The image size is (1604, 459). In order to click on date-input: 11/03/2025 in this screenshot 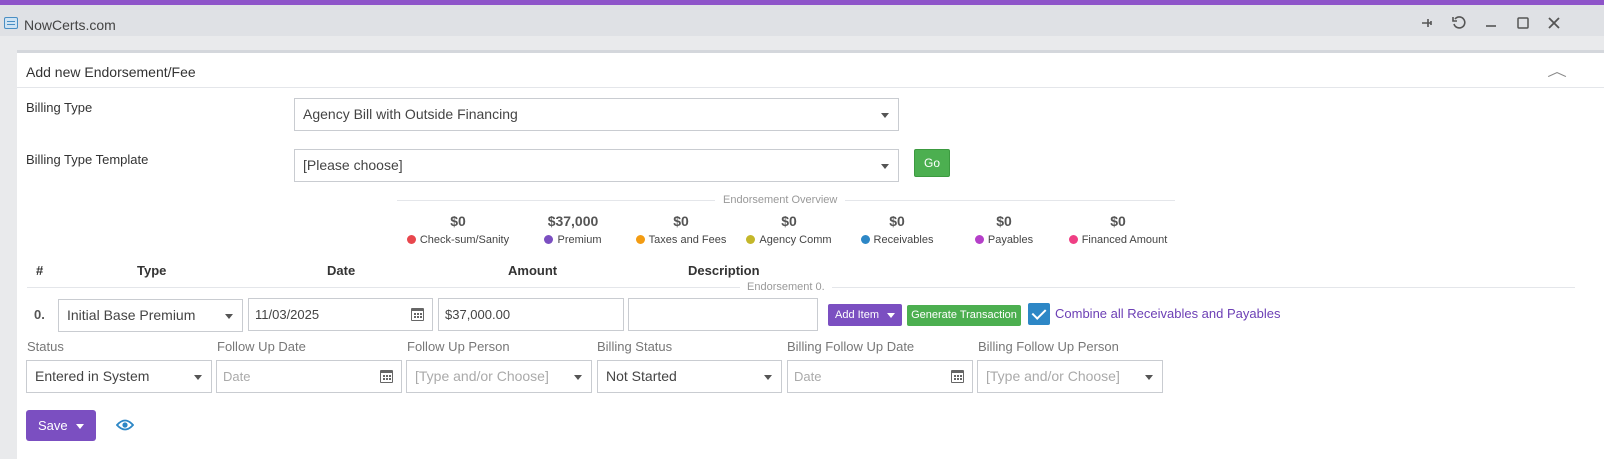, I will do `click(340, 314)`.